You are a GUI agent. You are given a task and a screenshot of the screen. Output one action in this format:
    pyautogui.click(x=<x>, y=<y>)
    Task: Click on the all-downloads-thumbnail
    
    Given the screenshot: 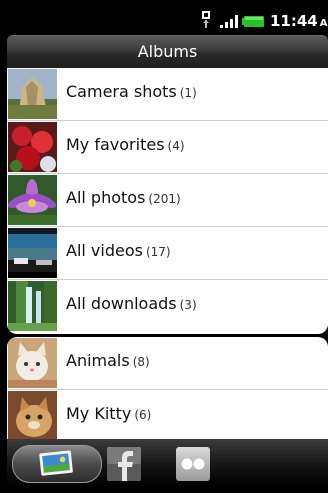 What is the action you would take?
    pyautogui.click(x=32, y=306)
    